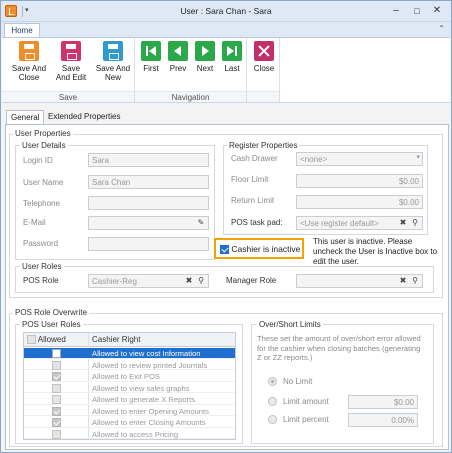 This screenshot has width=452, height=453. Describe the element at coordinates (116, 339) in the screenshot. I see `grid-header-right: Cashier Right` at that location.